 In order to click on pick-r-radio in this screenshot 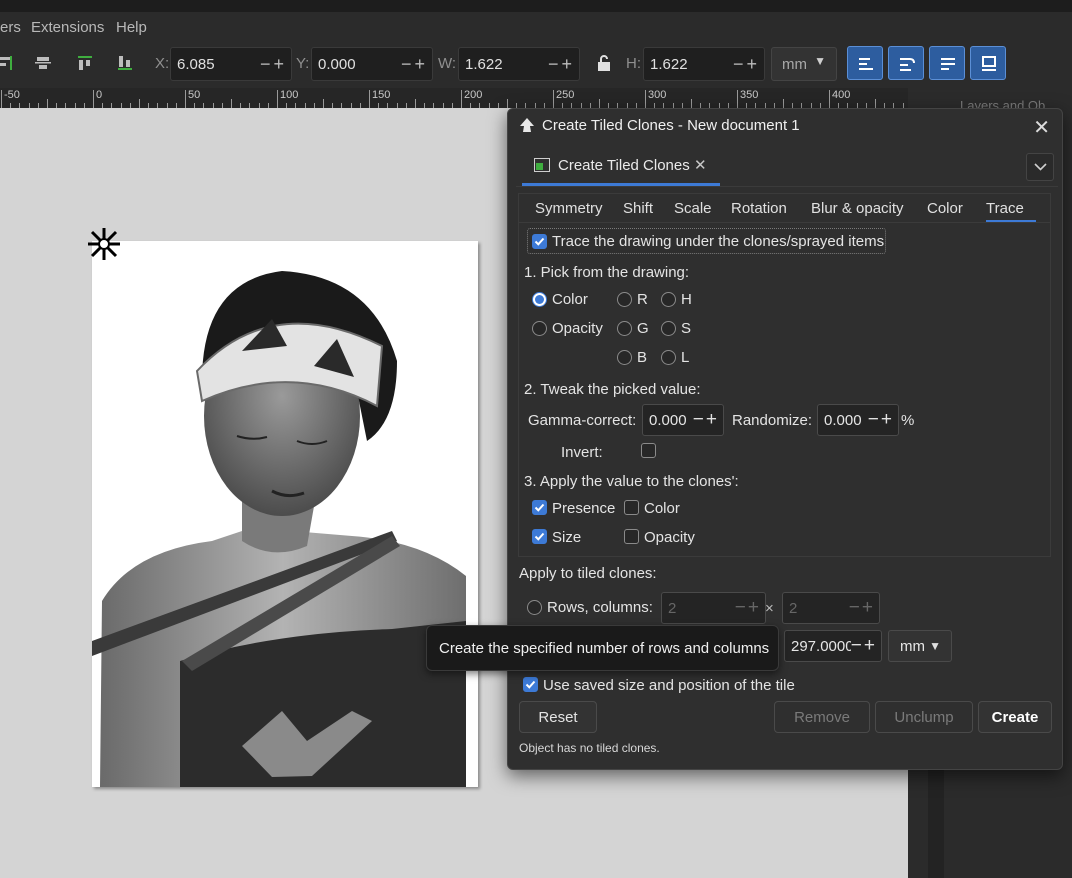, I will do `click(624, 299)`.